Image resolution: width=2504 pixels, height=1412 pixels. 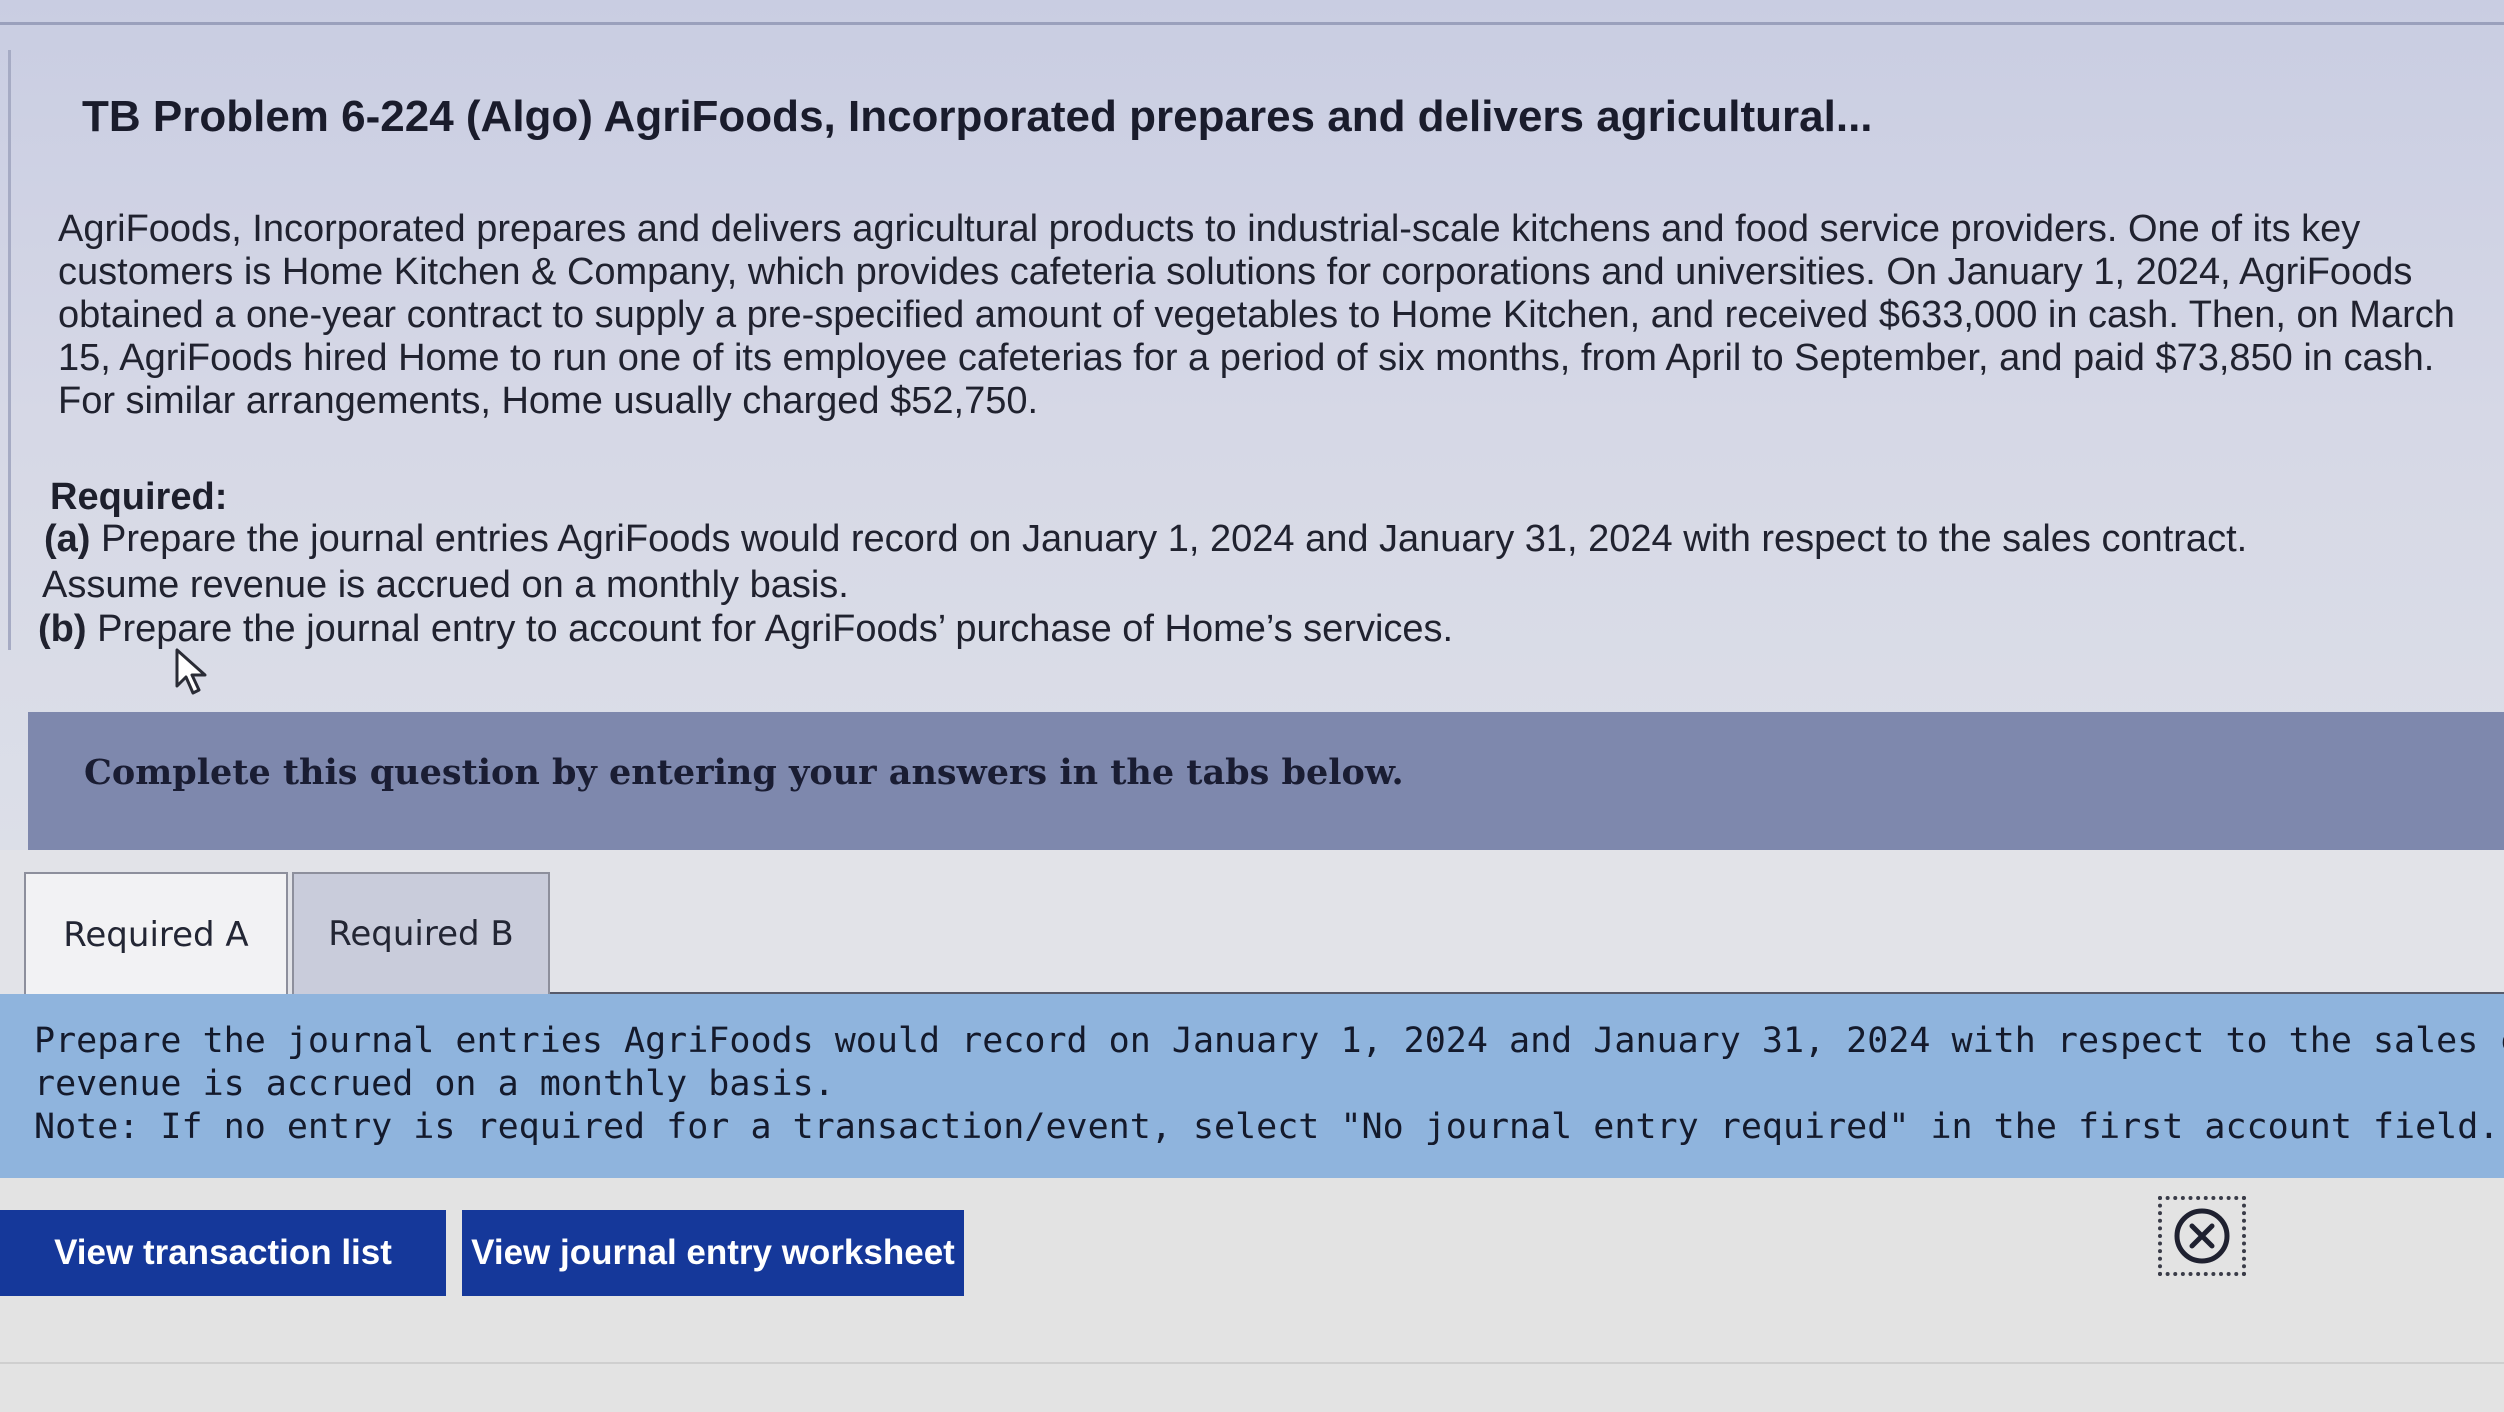 I want to click on tab-required-b: Required B, so click(x=421, y=934).